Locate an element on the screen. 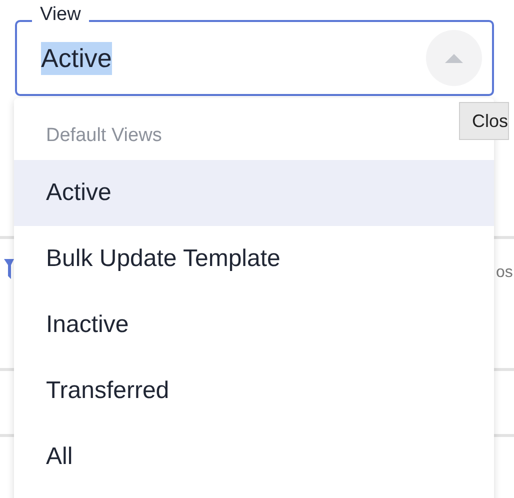 The width and height of the screenshot is (514, 498). caret-icon is located at coordinates (454, 58).